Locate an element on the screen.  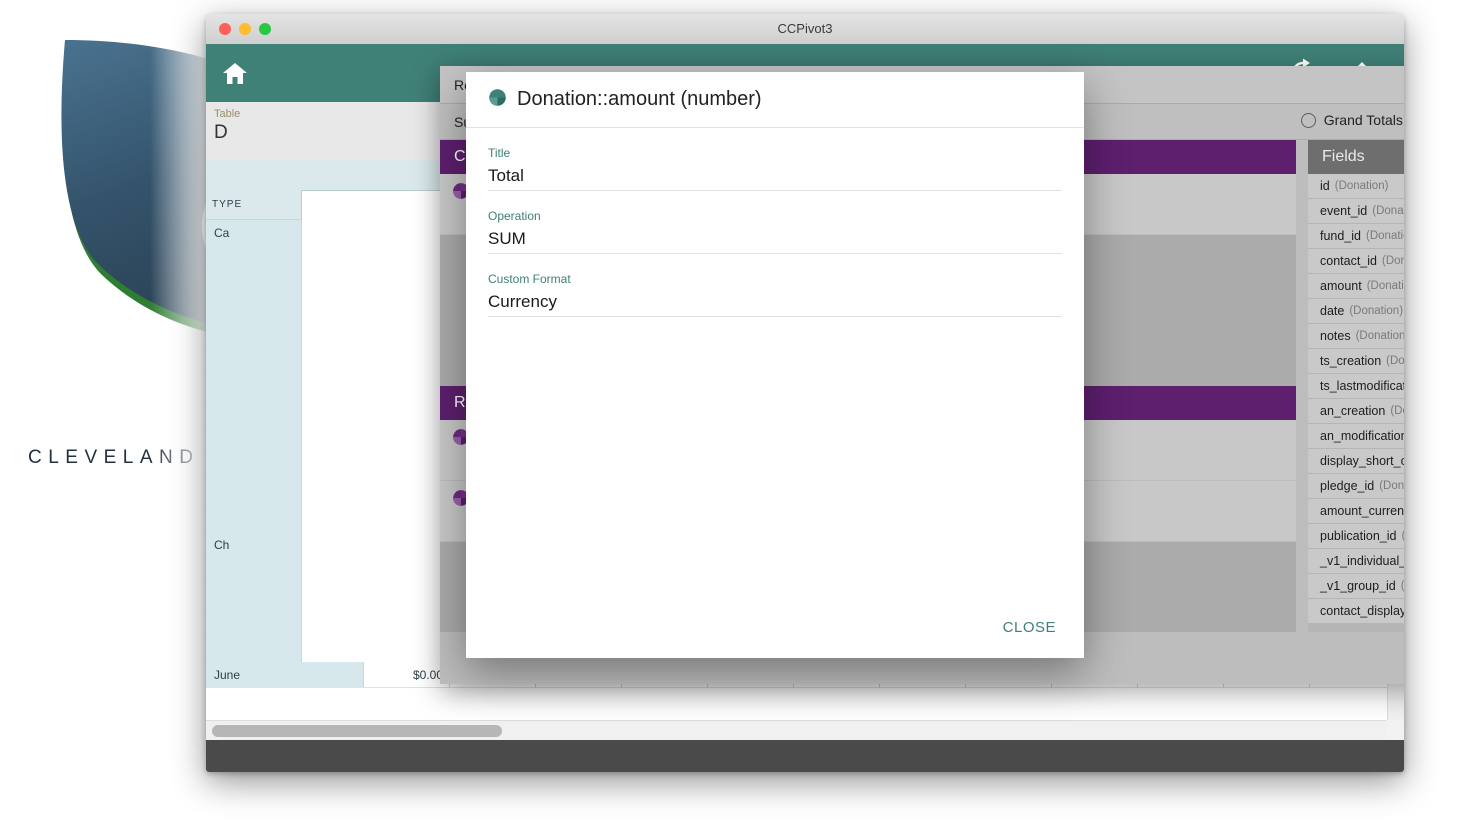
field-list-item: amount (Donation) is located at coordinates (1356, 286).